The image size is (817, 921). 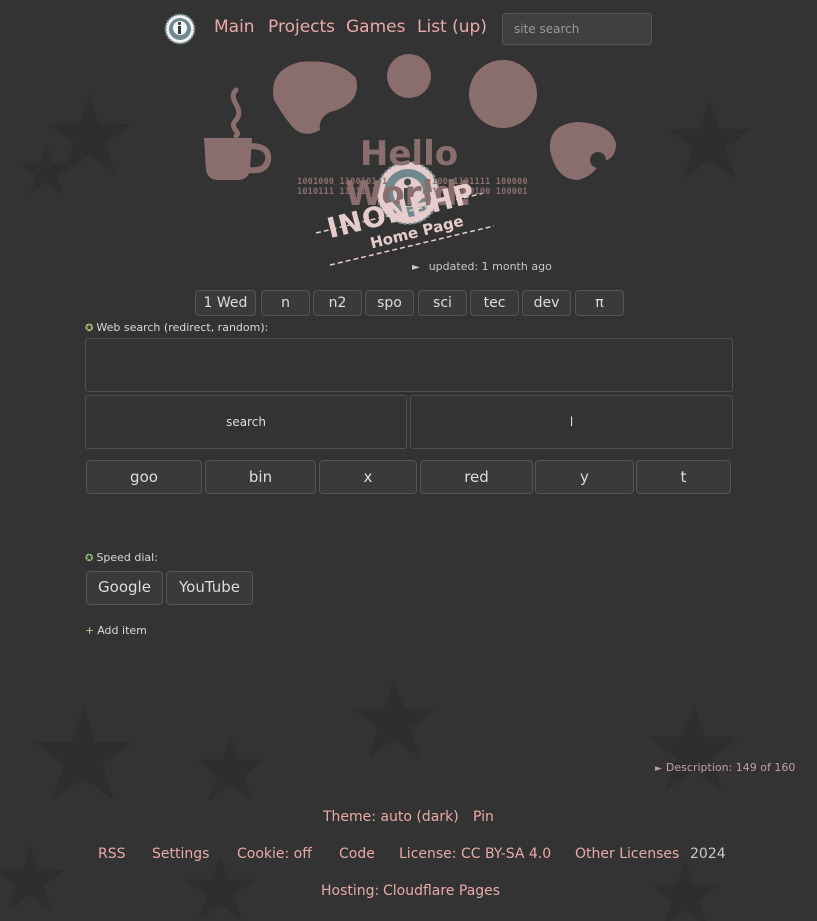 I want to click on engine-t-button: t, so click(x=683, y=477).